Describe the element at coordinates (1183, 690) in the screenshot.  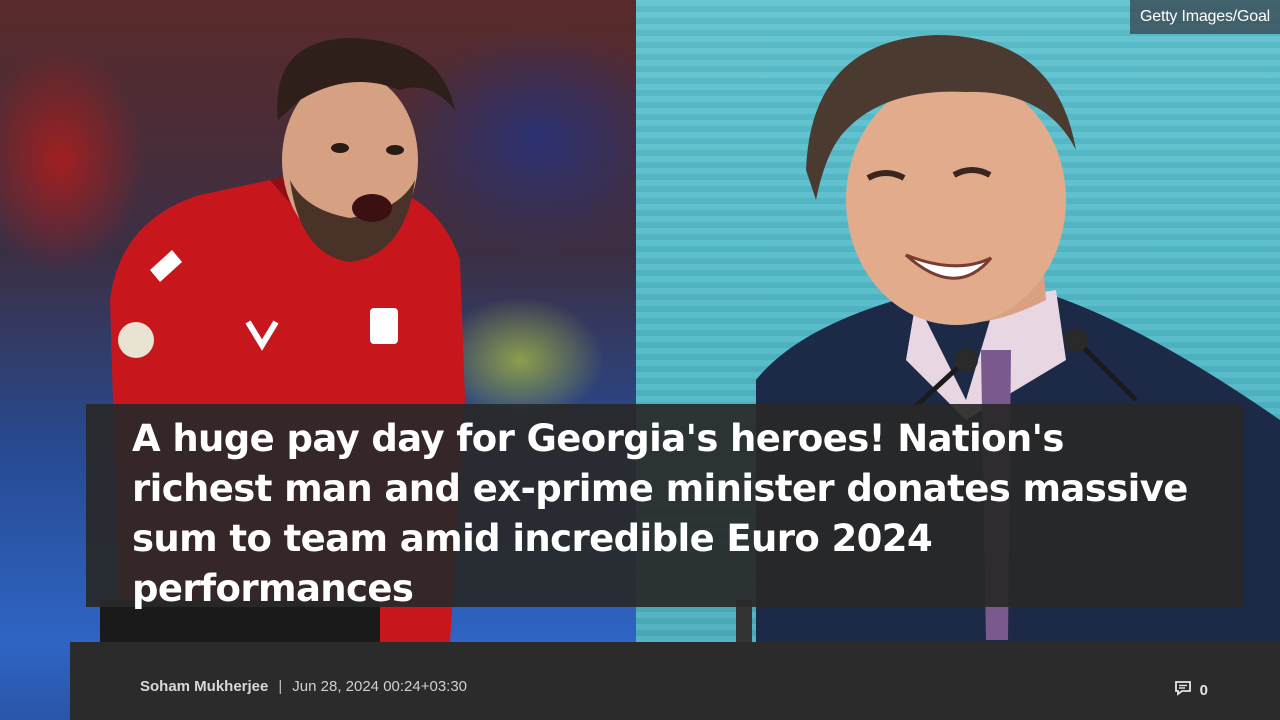
I see `comment-icon` at that location.